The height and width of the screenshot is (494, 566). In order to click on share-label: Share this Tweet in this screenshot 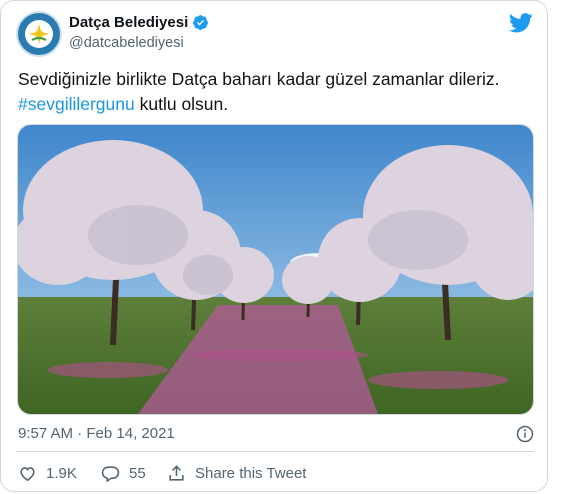, I will do `click(251, 473)`.